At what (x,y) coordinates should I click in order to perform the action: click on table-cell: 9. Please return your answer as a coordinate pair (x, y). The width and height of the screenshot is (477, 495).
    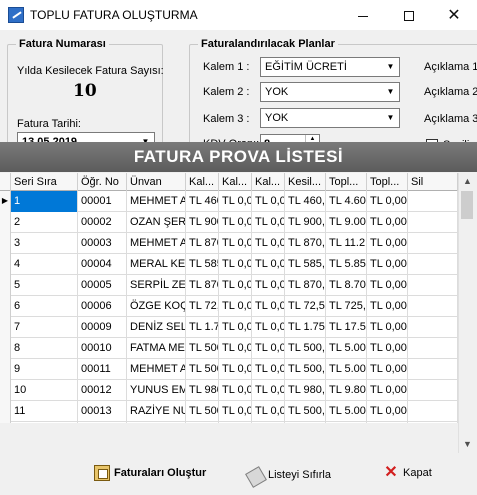
    Looking at the image, I should click on (44, 369).